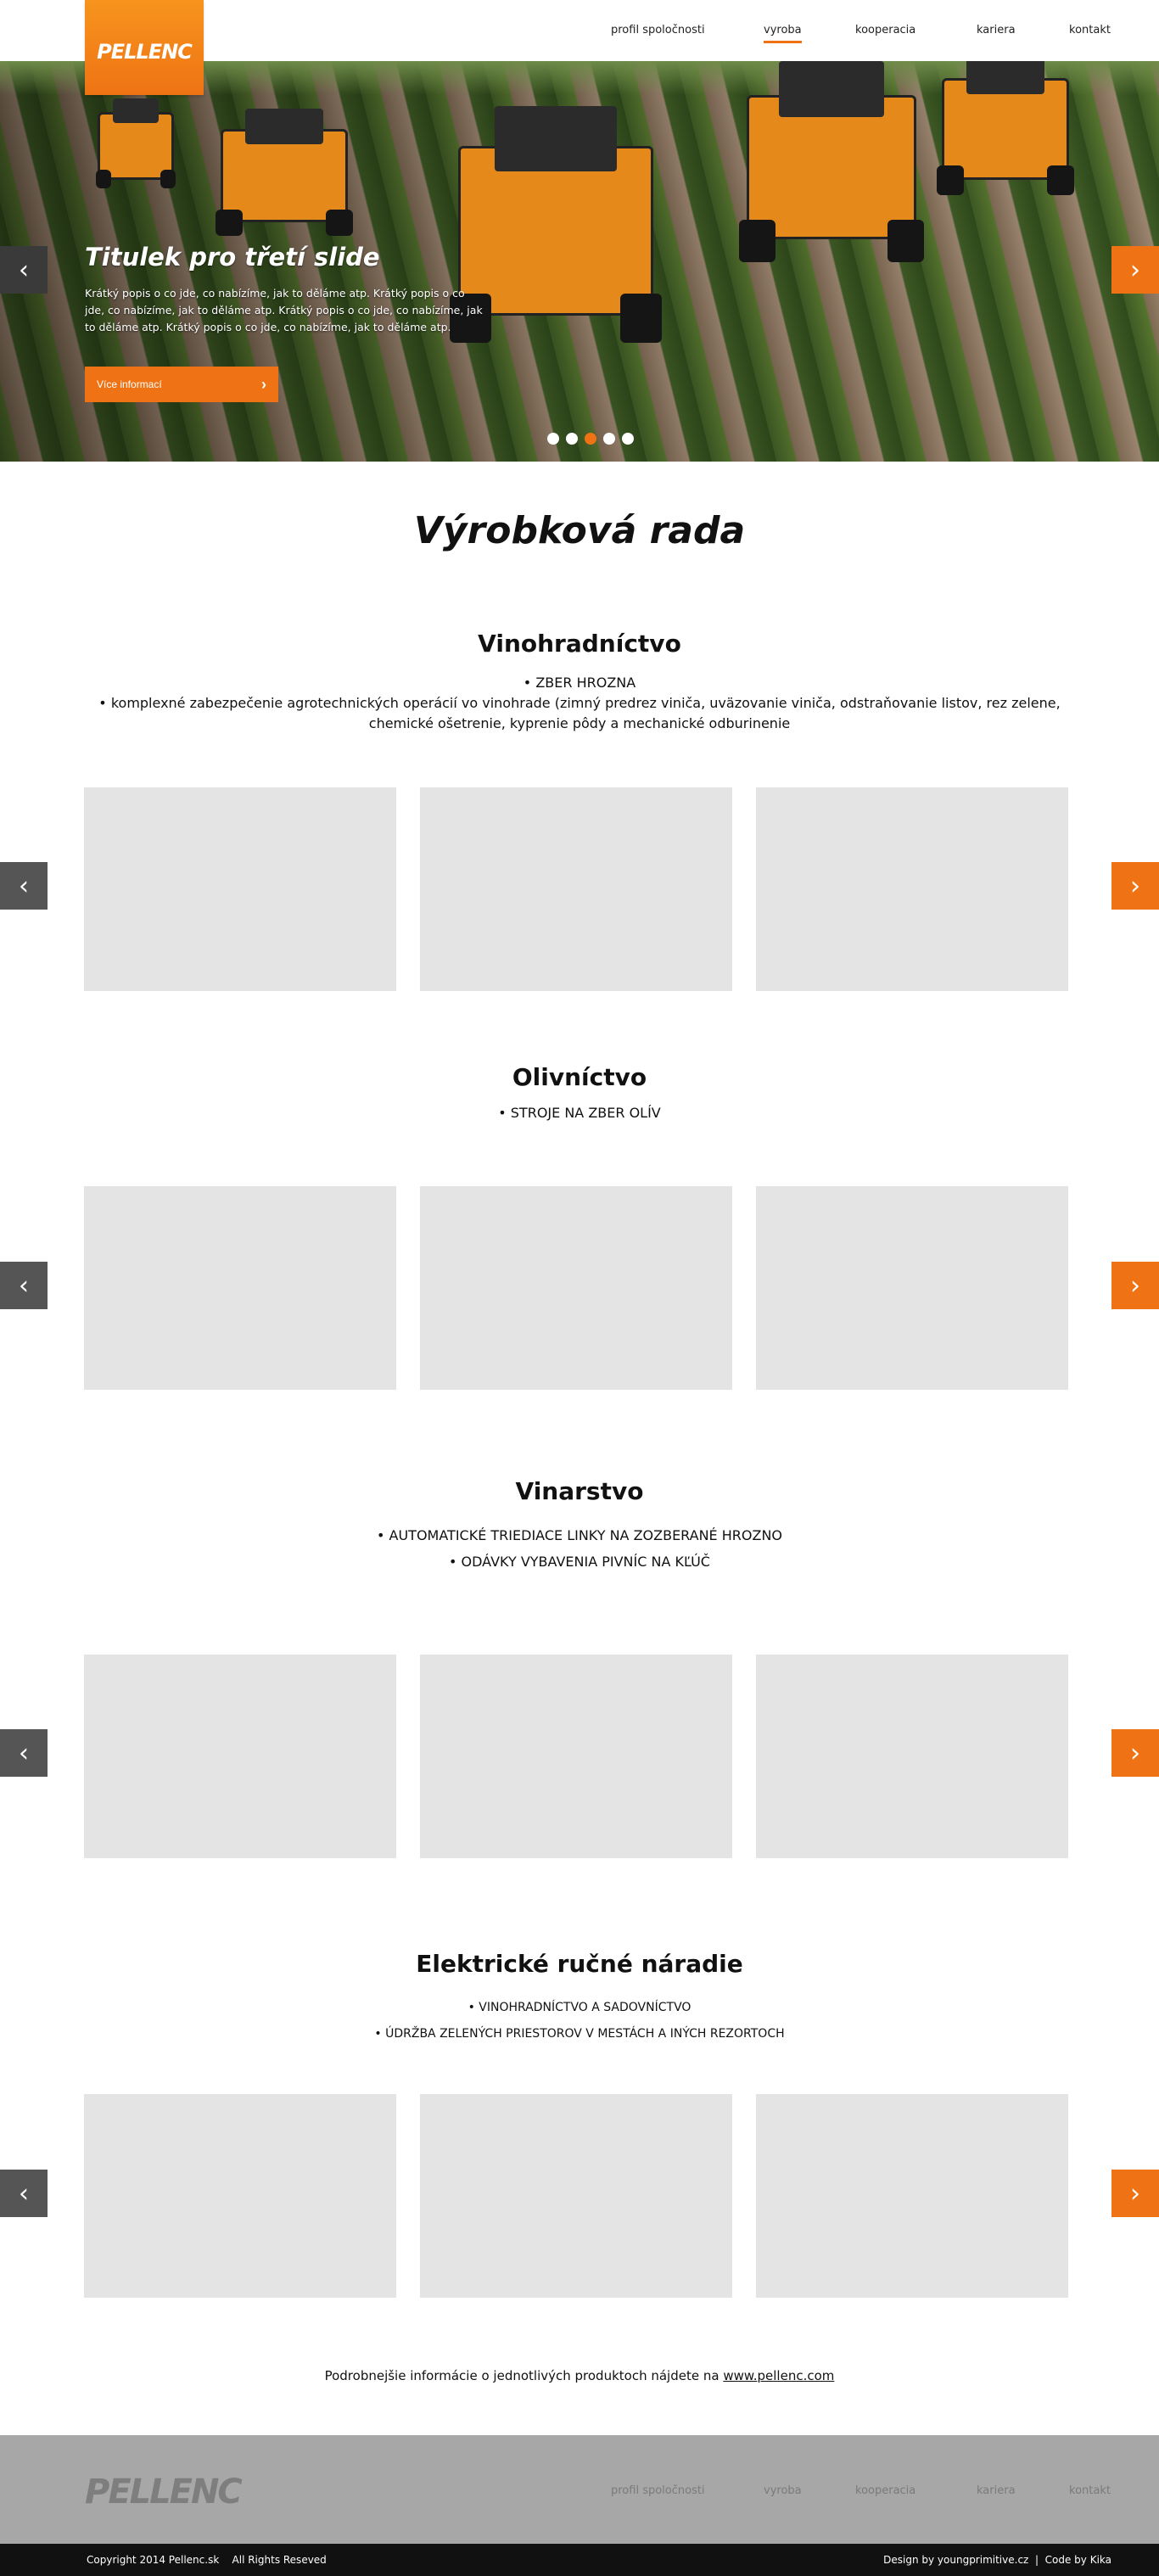 The width and height of the screenshot is (1159, 2576). What do you see at coordinates (579, 644) in the screenshot?
I see `section-title: Vinohradníctvo` at bounding box center [579, 644].